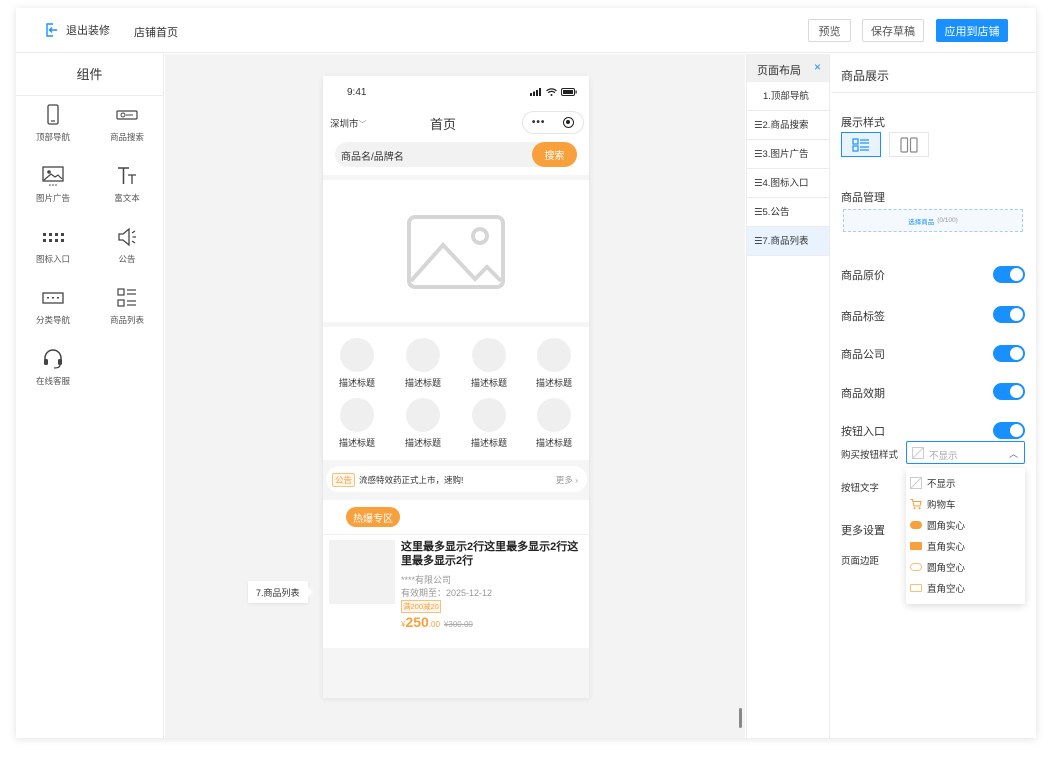 The height and width of the screenshot is (764, 1052). I want to click on goods-price: ¥250.00 ¥300.00, so click(437, 622).